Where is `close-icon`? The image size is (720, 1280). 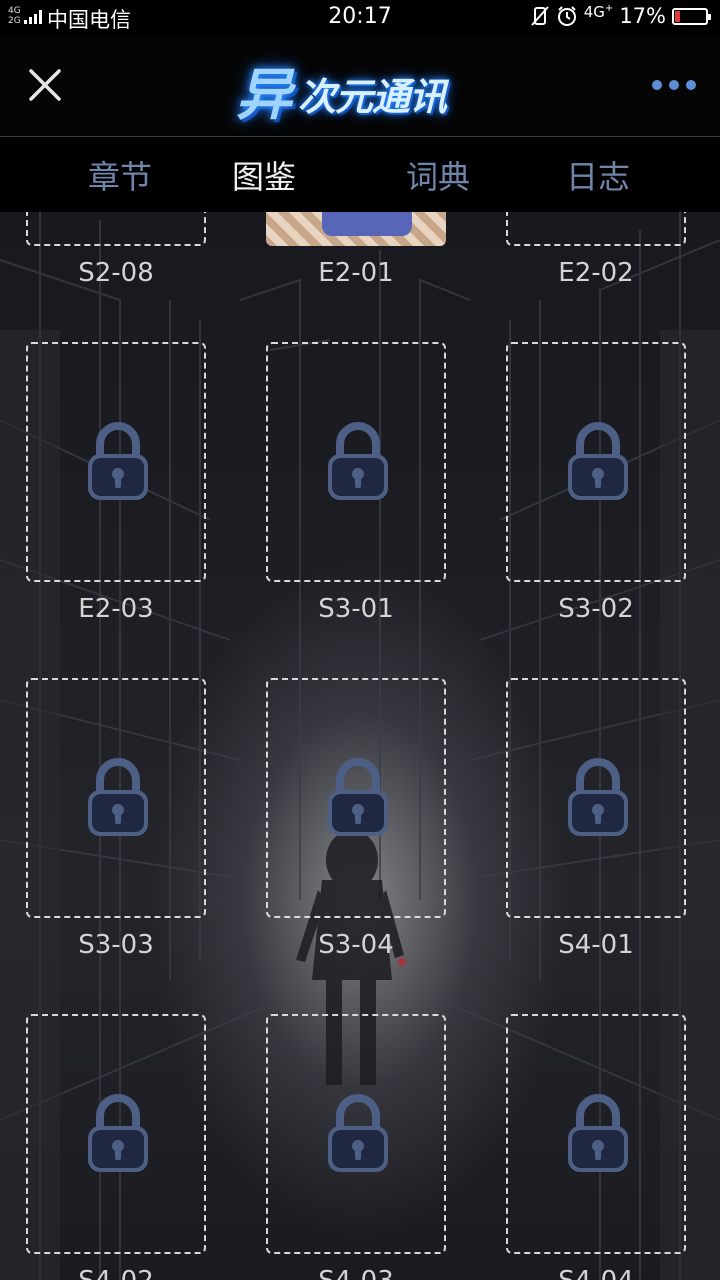
close-icon is located at coordinates (45, 85).